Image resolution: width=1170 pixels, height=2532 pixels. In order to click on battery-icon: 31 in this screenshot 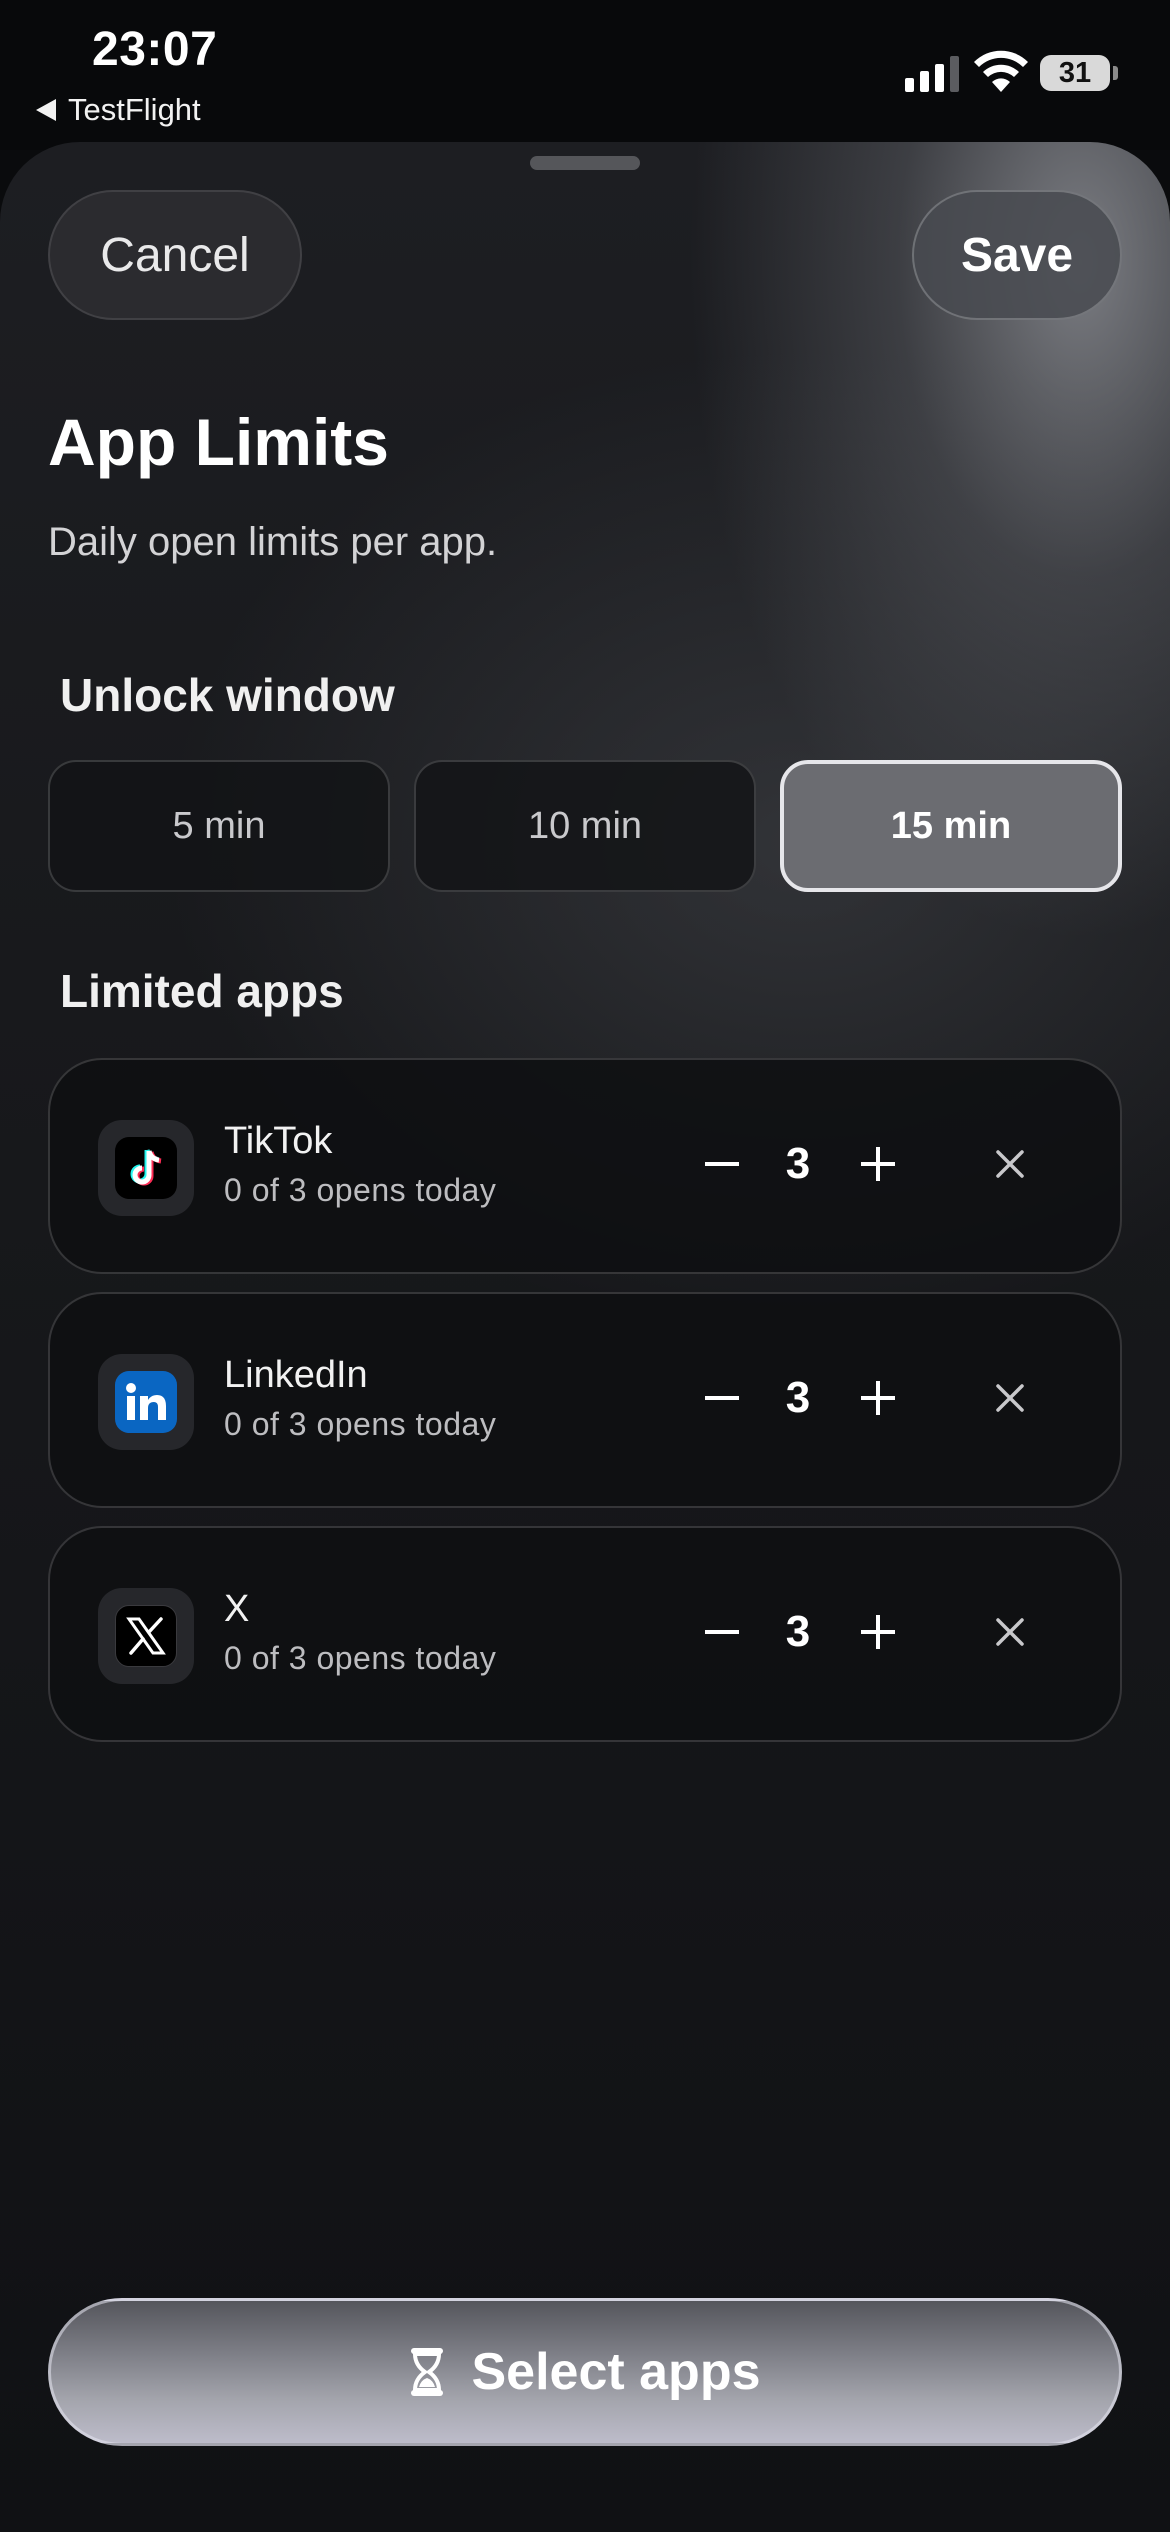, I will do `click(1079, 73)`.